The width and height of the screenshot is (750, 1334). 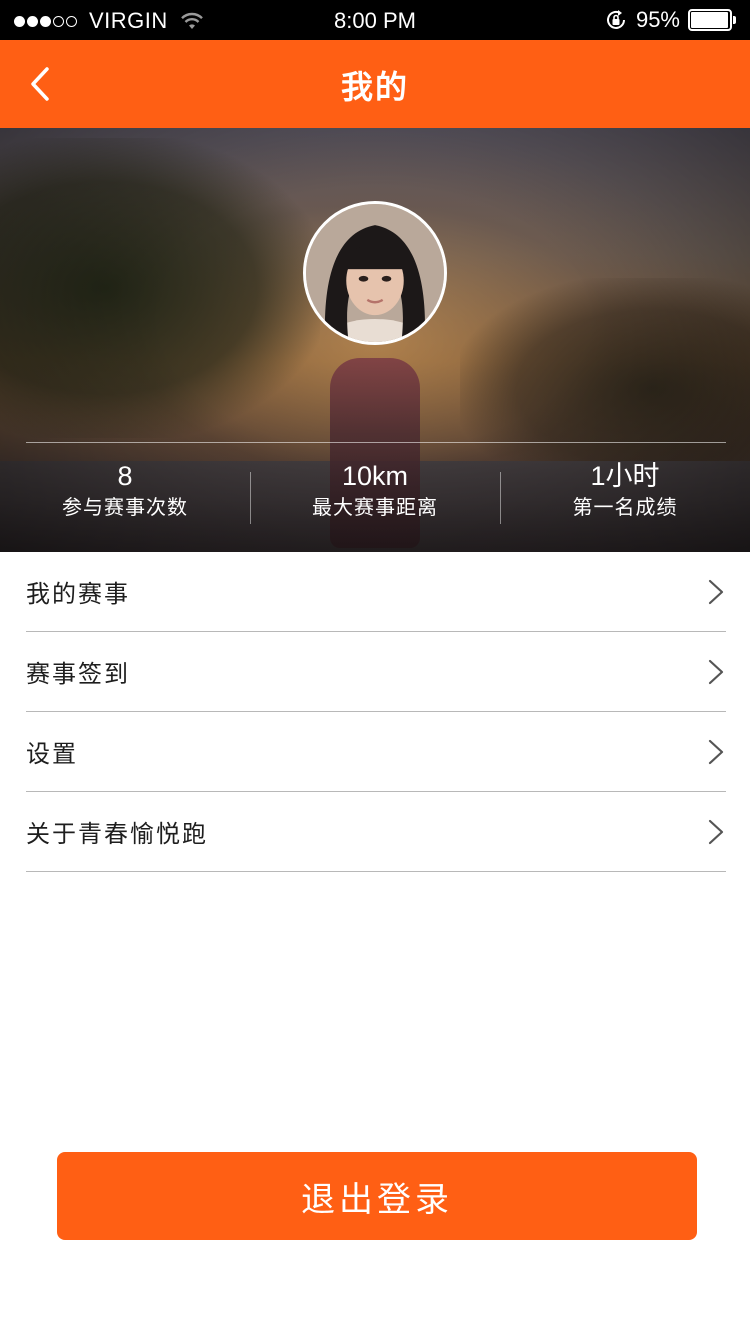 I want to click on menu-item-label: 赛事签到, so click(x=78, y=674).